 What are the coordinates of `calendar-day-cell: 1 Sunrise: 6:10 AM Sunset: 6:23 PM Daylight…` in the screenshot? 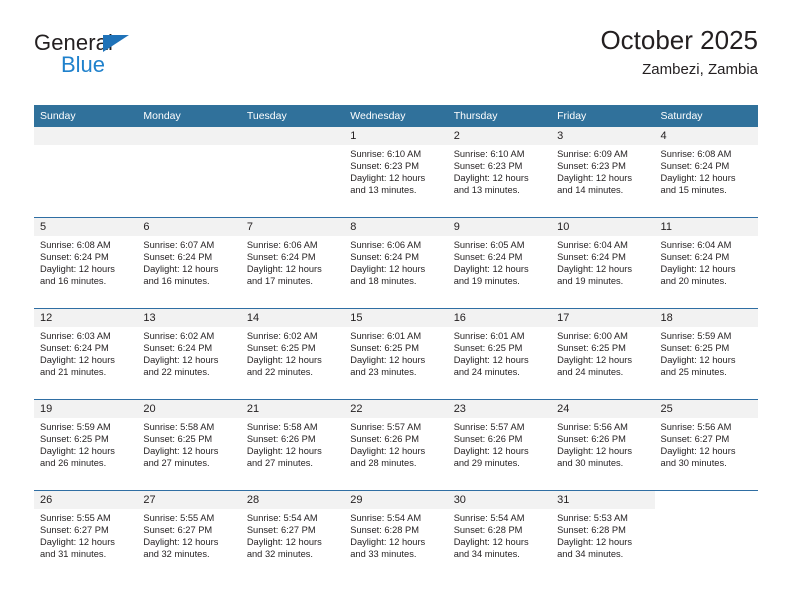 It's located at (396, 172).